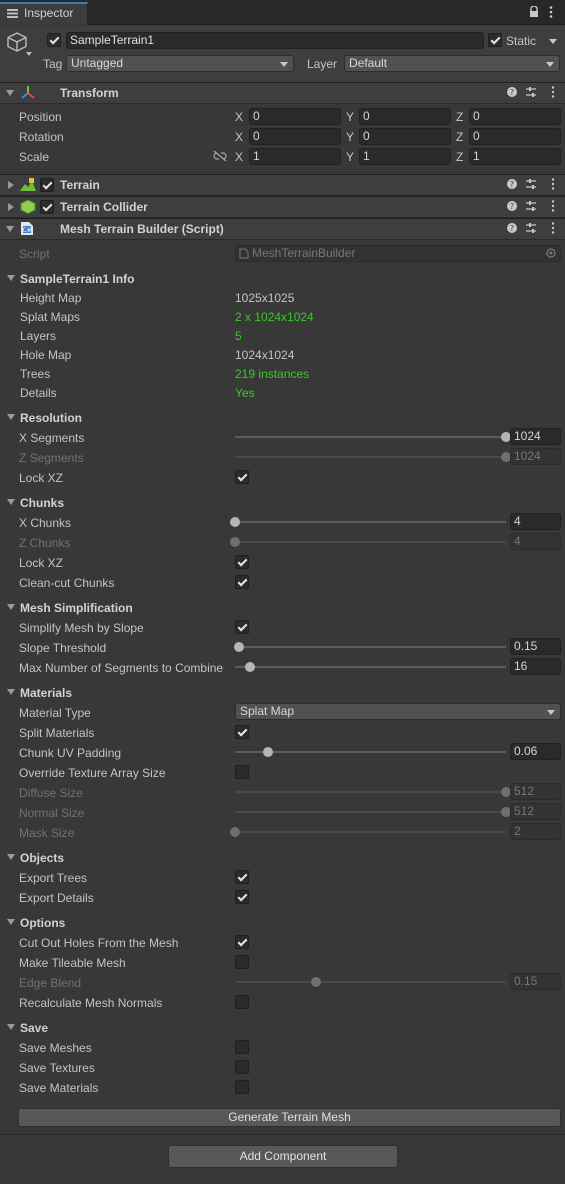 This screenshot has height=1184, width=565. I want to click on height-map-value: 1025x1025, so click(265, 298).